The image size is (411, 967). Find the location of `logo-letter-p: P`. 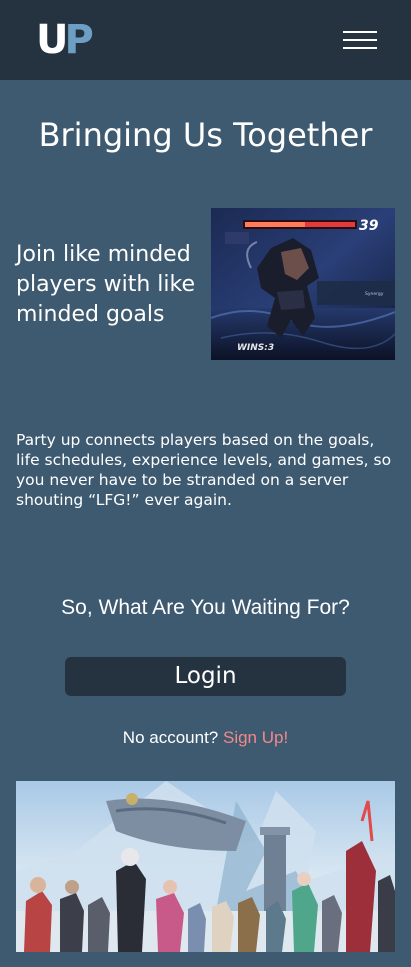

logo-letter-p: P is located at coordinates (78, 40).